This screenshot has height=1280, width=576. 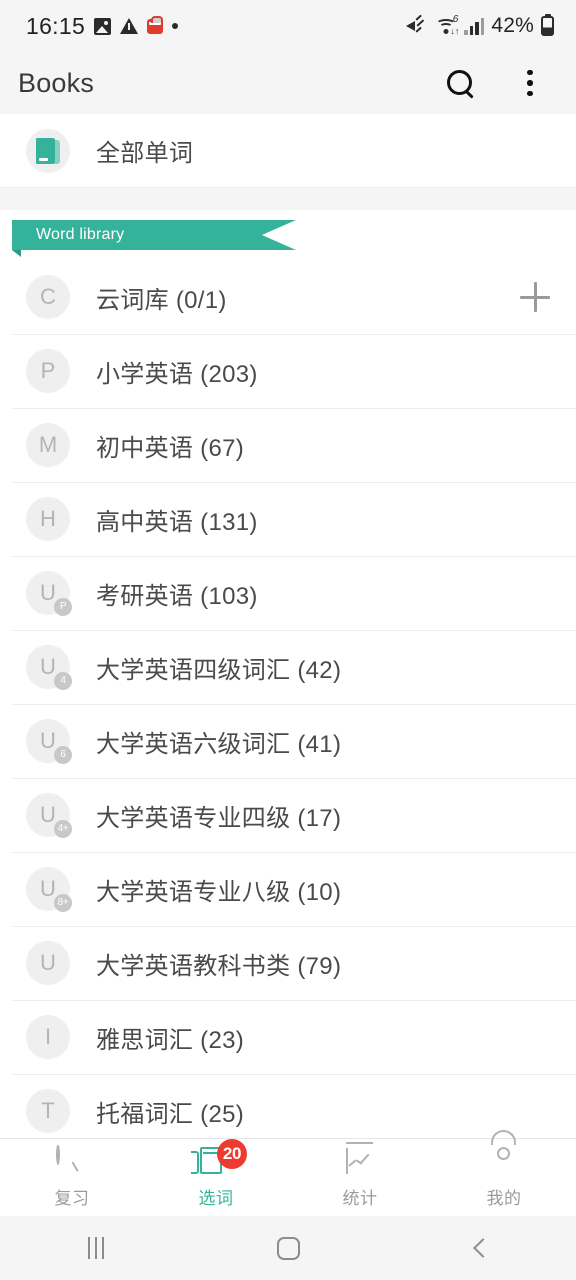 I want to click on recents-button, so click(x=96, y=1248).